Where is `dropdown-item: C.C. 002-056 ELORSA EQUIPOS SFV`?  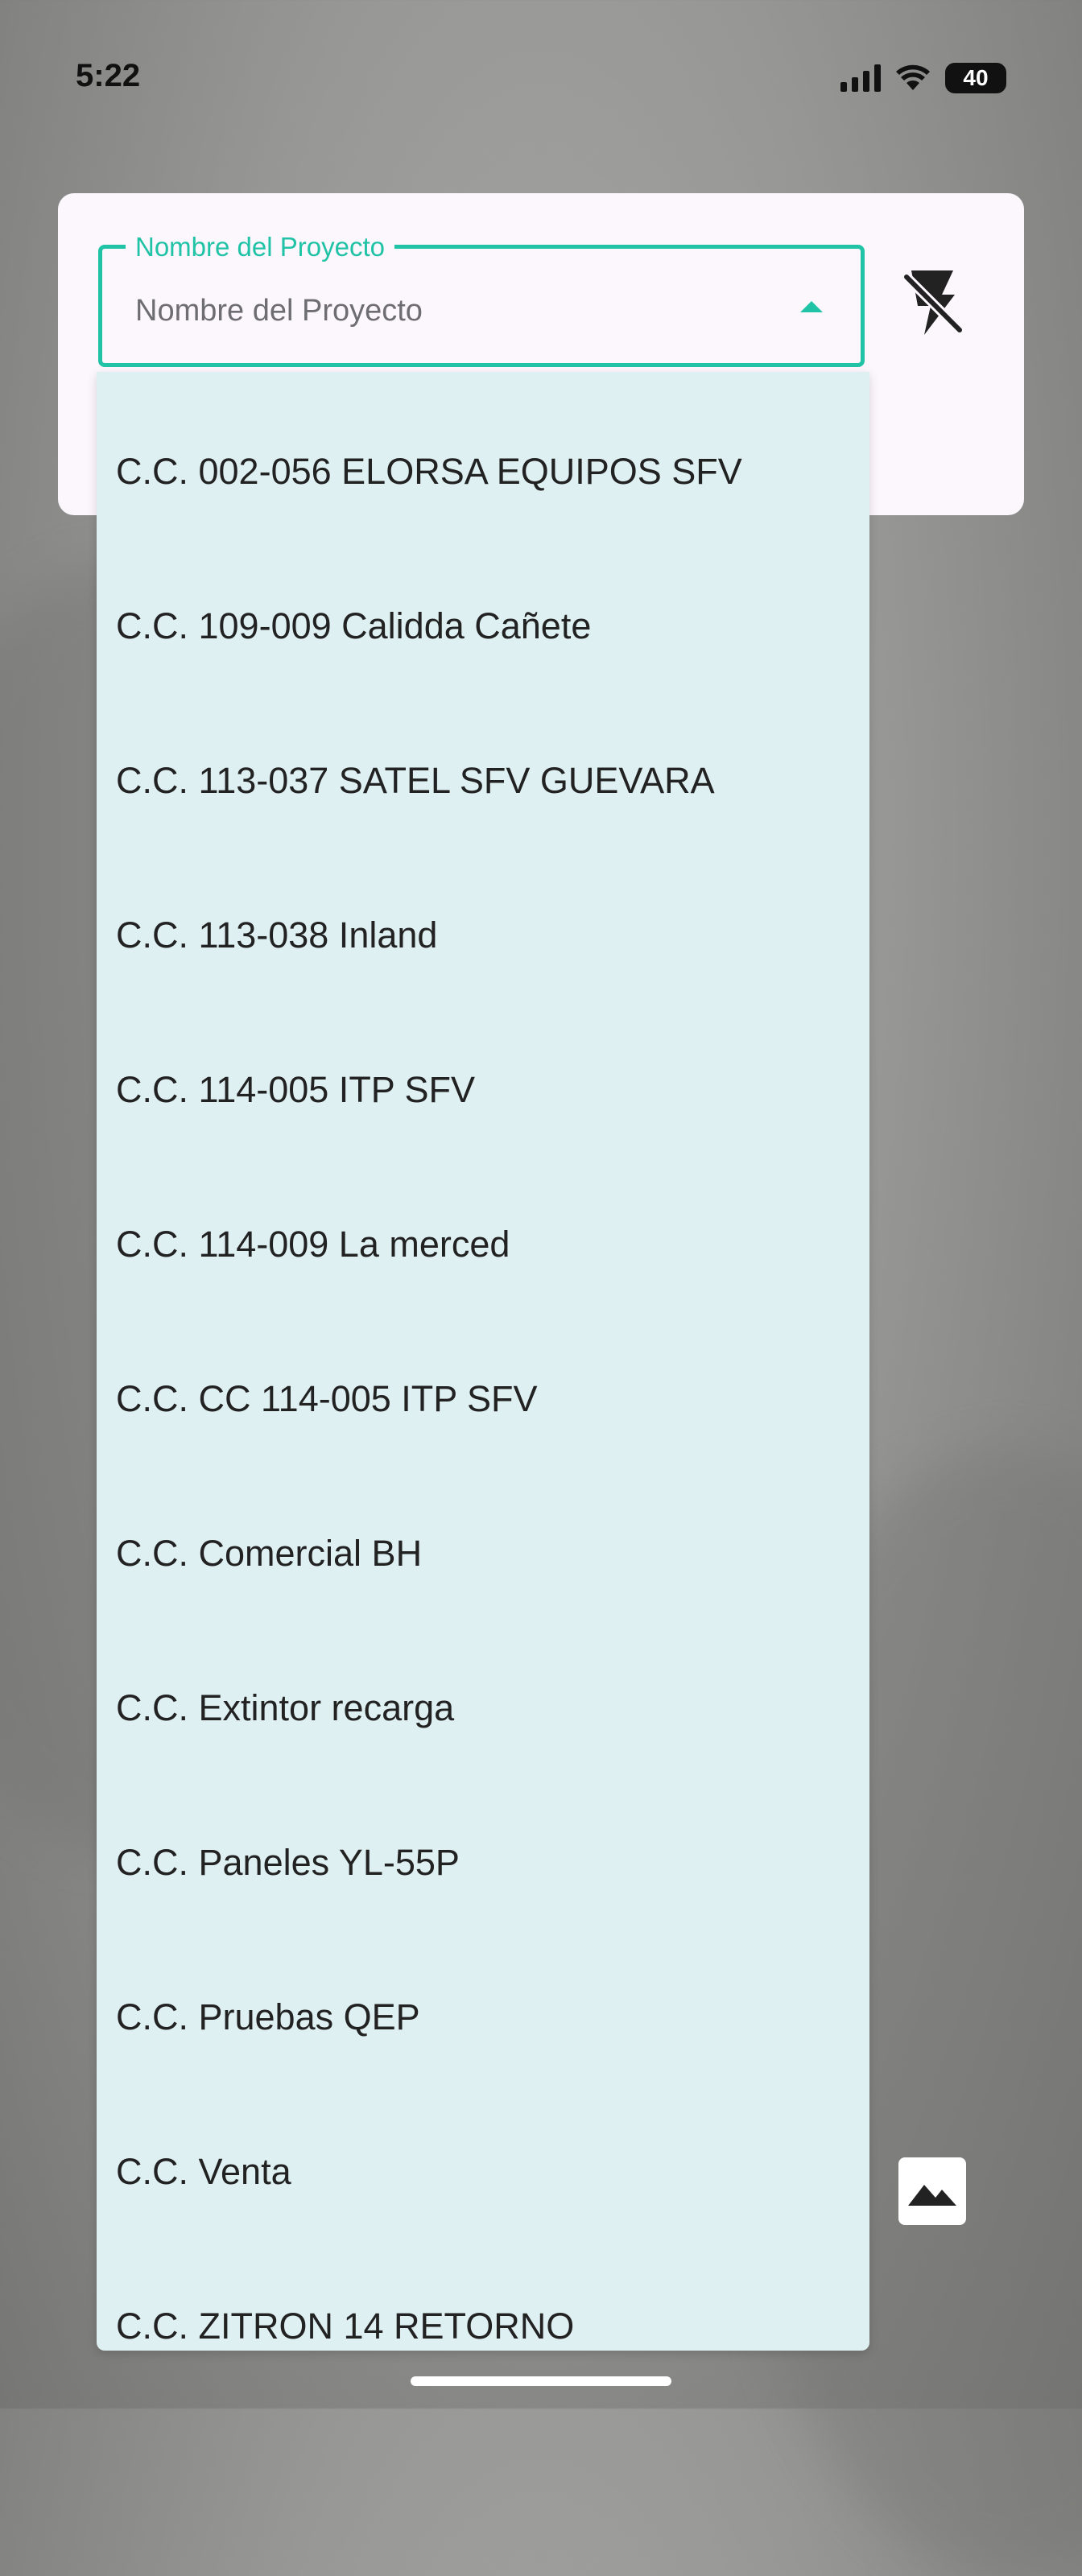 dropdown-item: C.C. 002-056 ELORSA EQUIPOS SFV is located at coordinates (429, 471).